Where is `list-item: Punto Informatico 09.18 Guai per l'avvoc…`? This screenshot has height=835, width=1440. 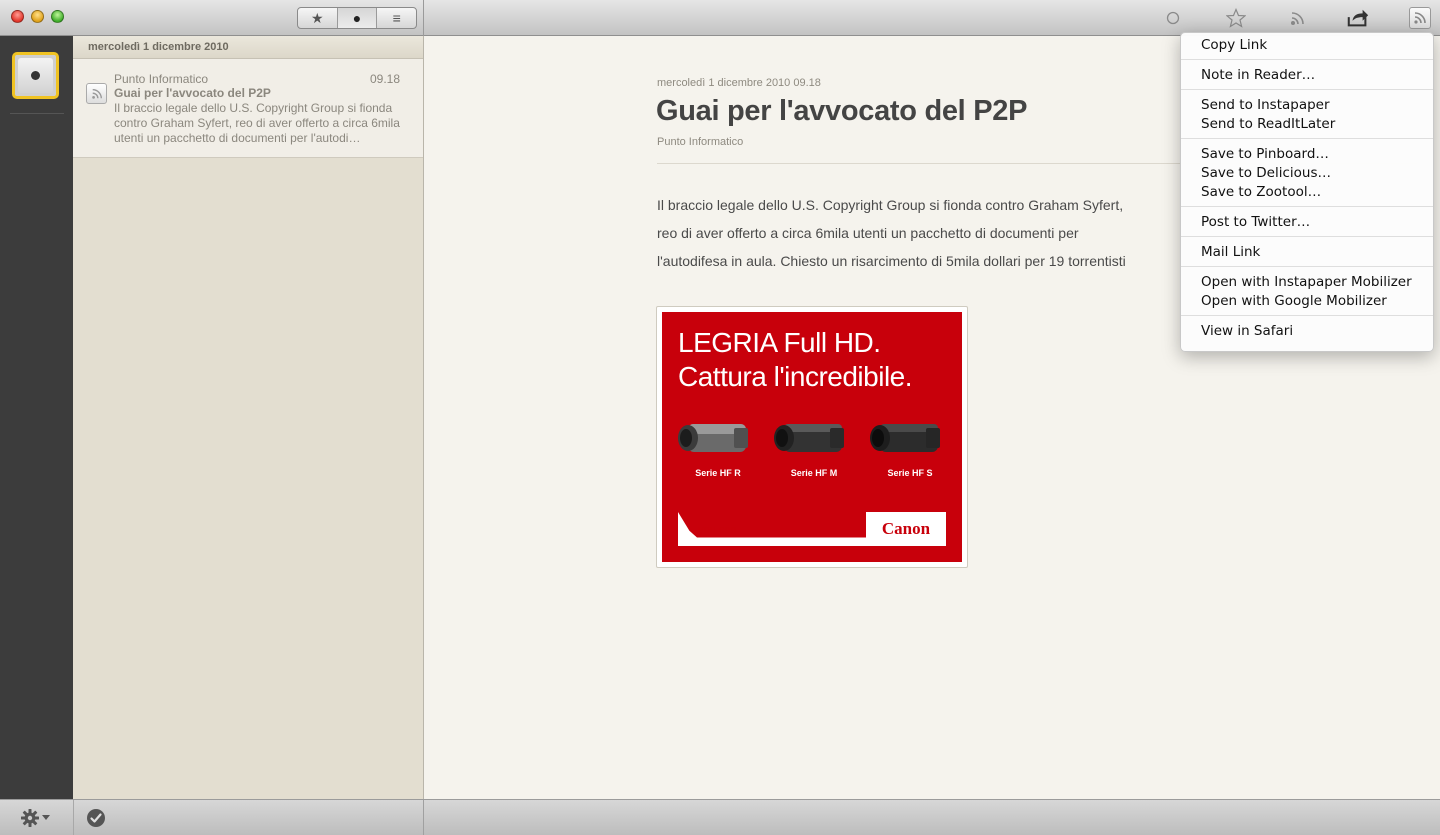
list-item: Punto Informatico 09.18 Guai per l'avvoc… is located at coordinates (248, 108).